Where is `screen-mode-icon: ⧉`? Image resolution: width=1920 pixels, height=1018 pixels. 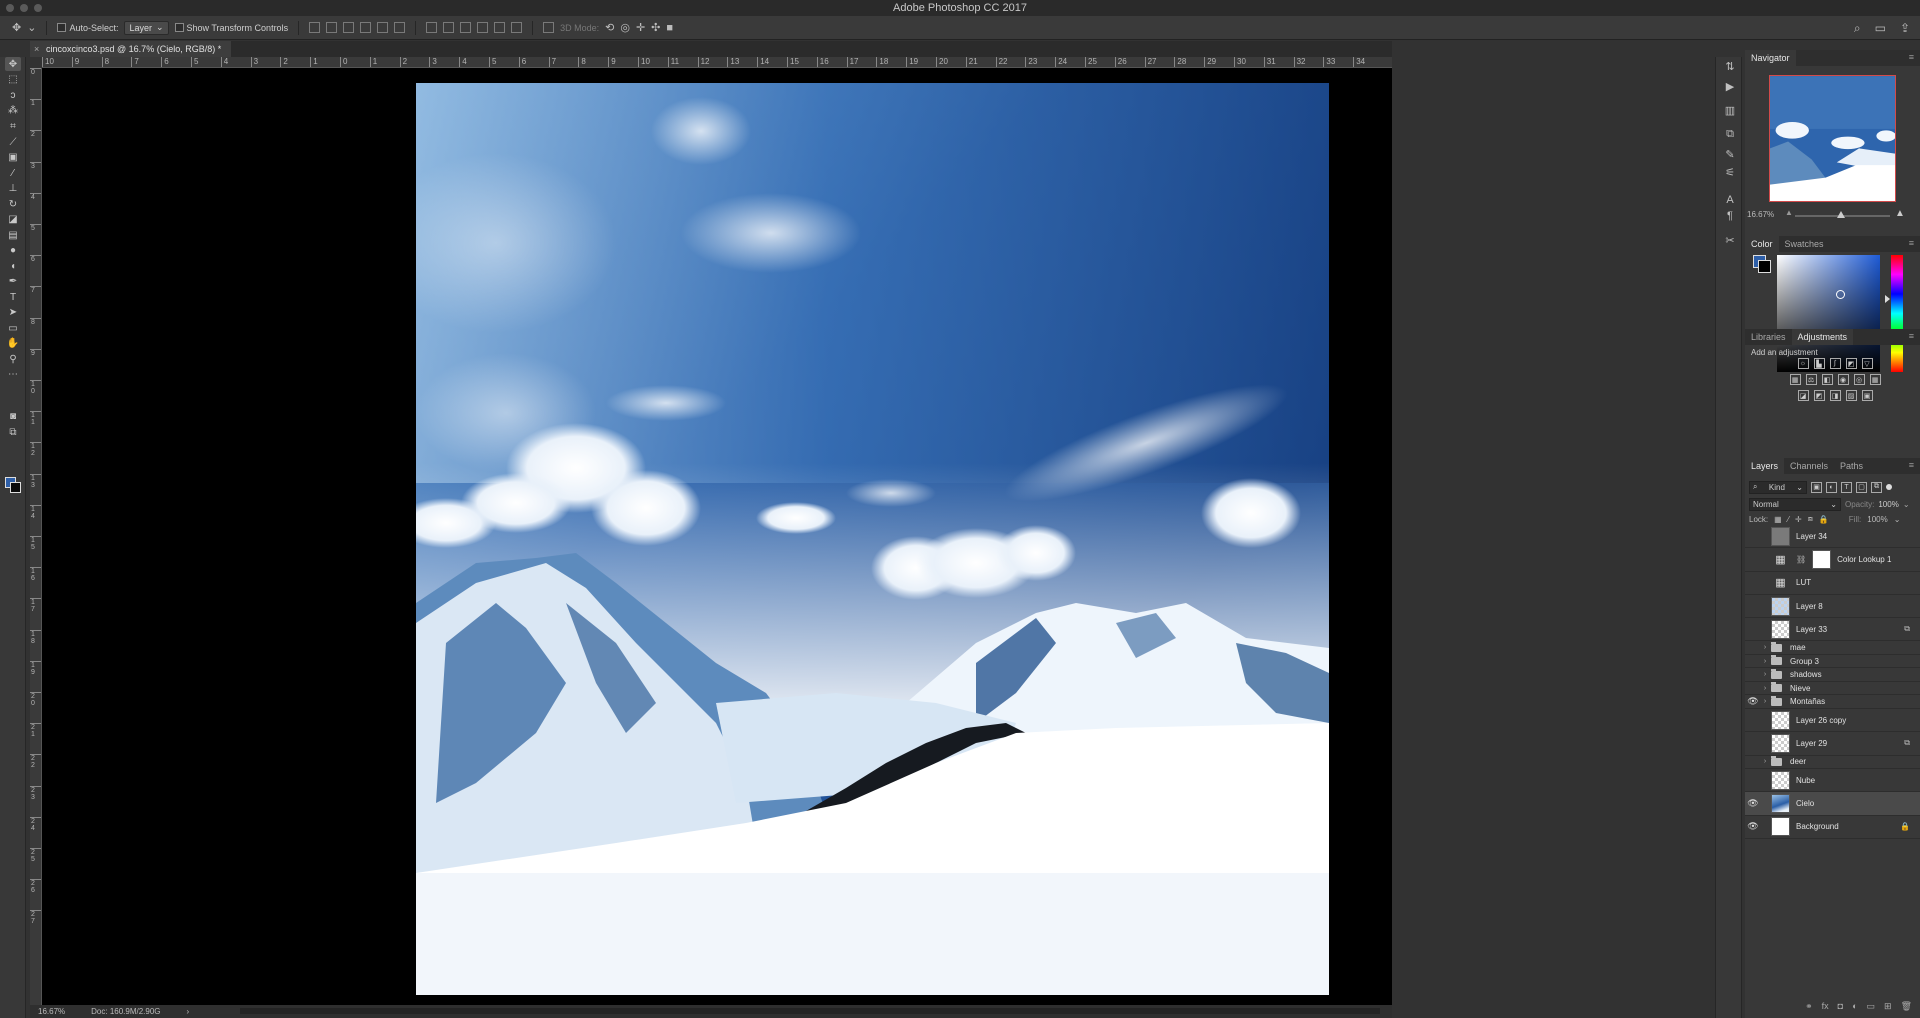
screen-mode-icon: ⧉ is located at coordinates (13, 432).